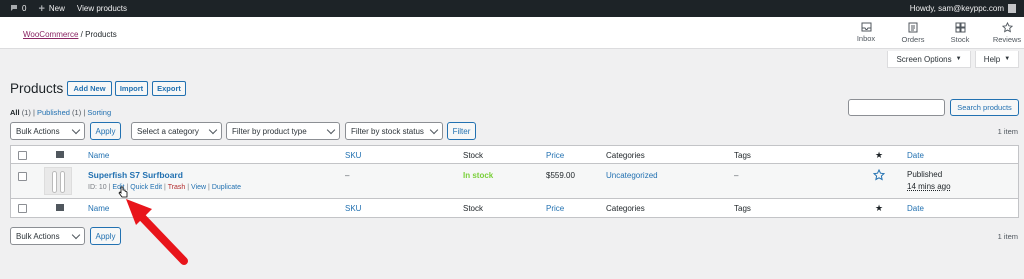  What do you see at coordinates (1012, 8) in the screenshot?
I see `avatar` at bounding box center [1012, 8].